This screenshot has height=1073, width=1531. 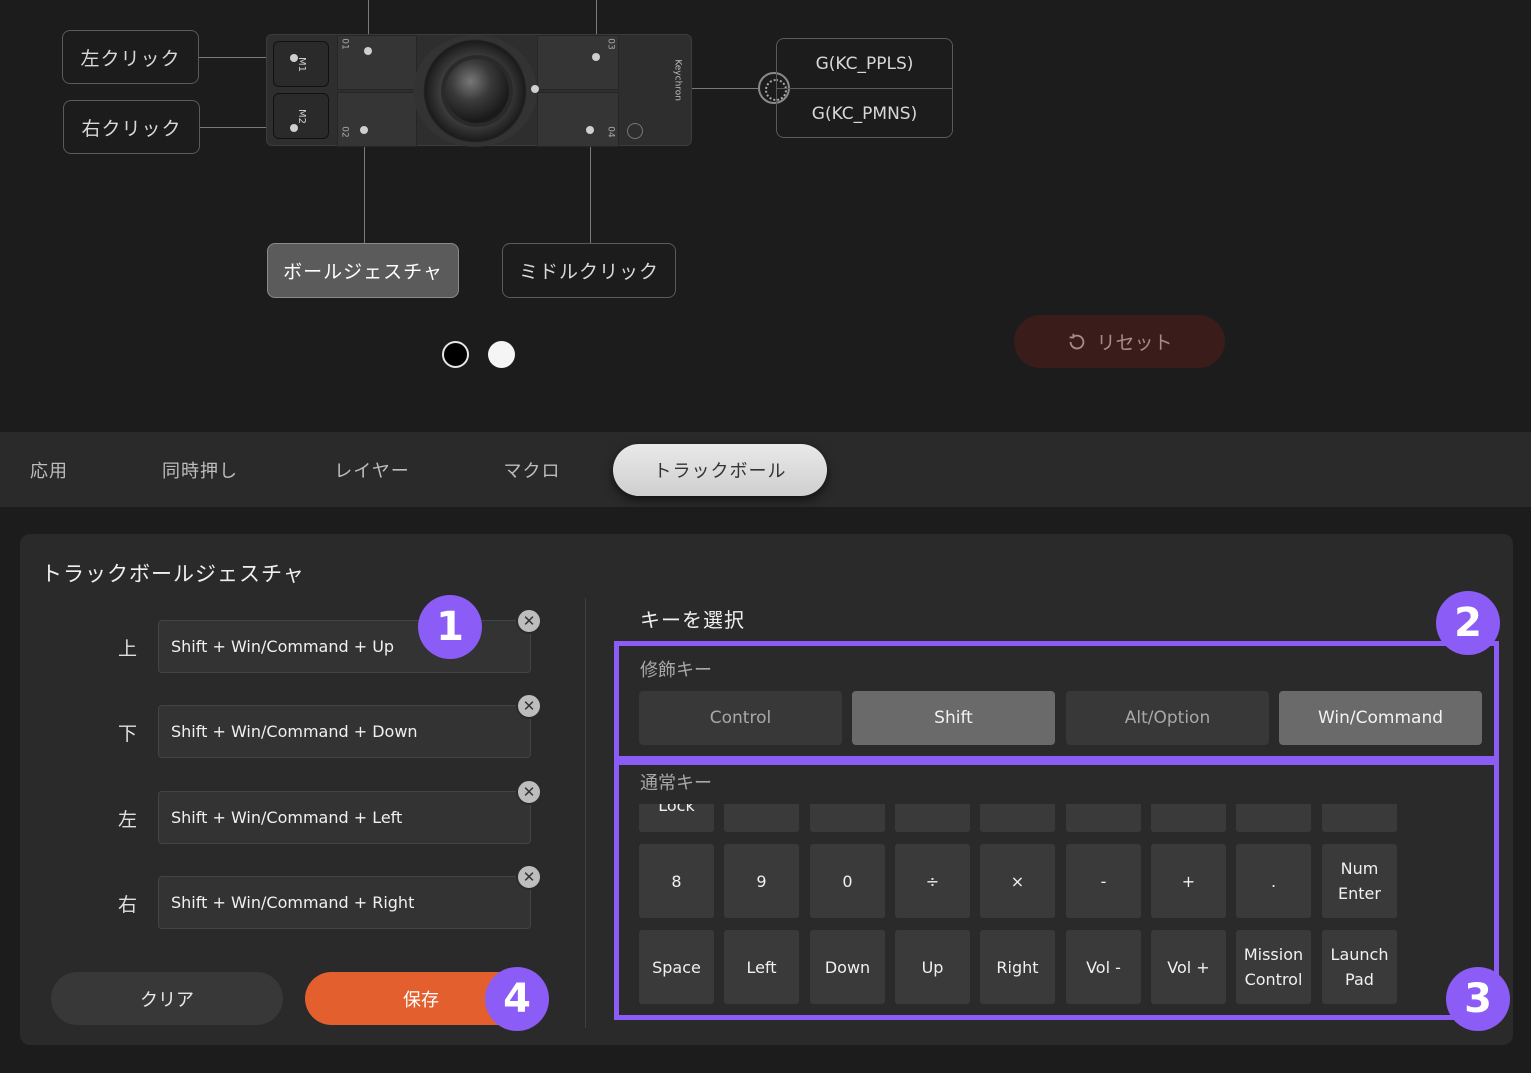 I want to click on knob-ccw-label: G(KC_PMNS), so click(x=864, y=114).